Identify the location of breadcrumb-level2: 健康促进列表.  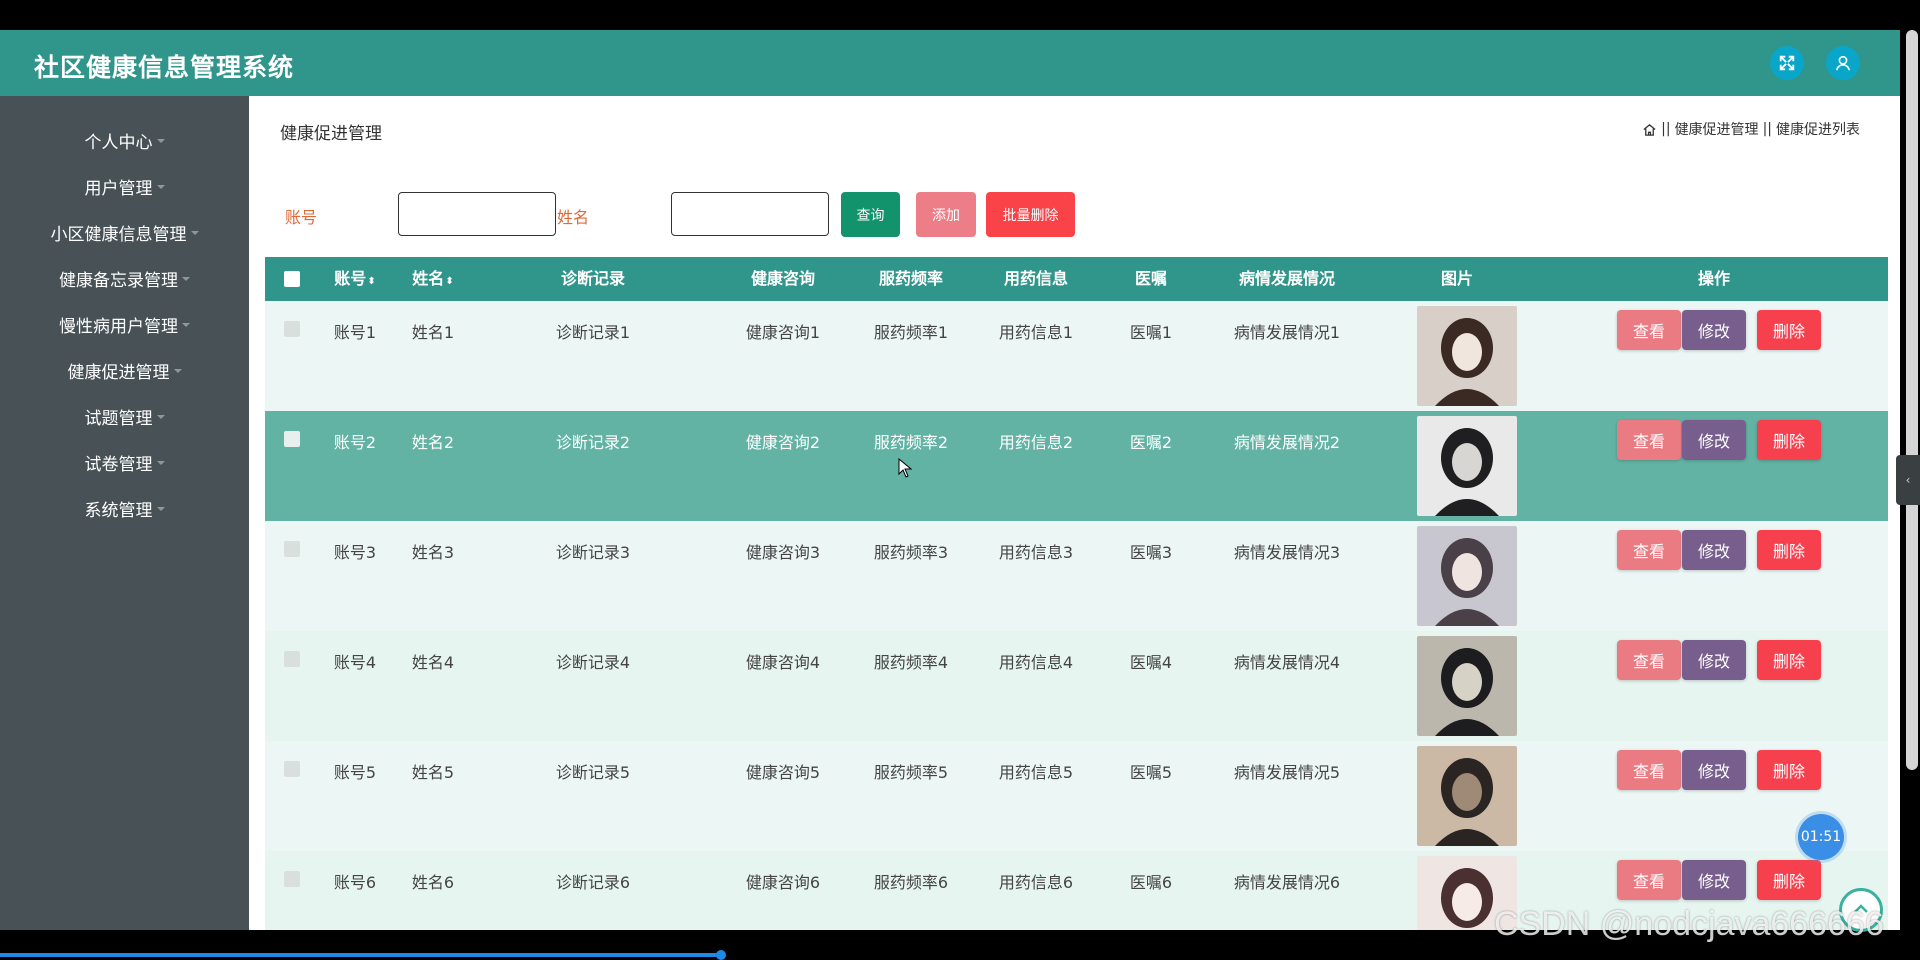
(1818, 130).